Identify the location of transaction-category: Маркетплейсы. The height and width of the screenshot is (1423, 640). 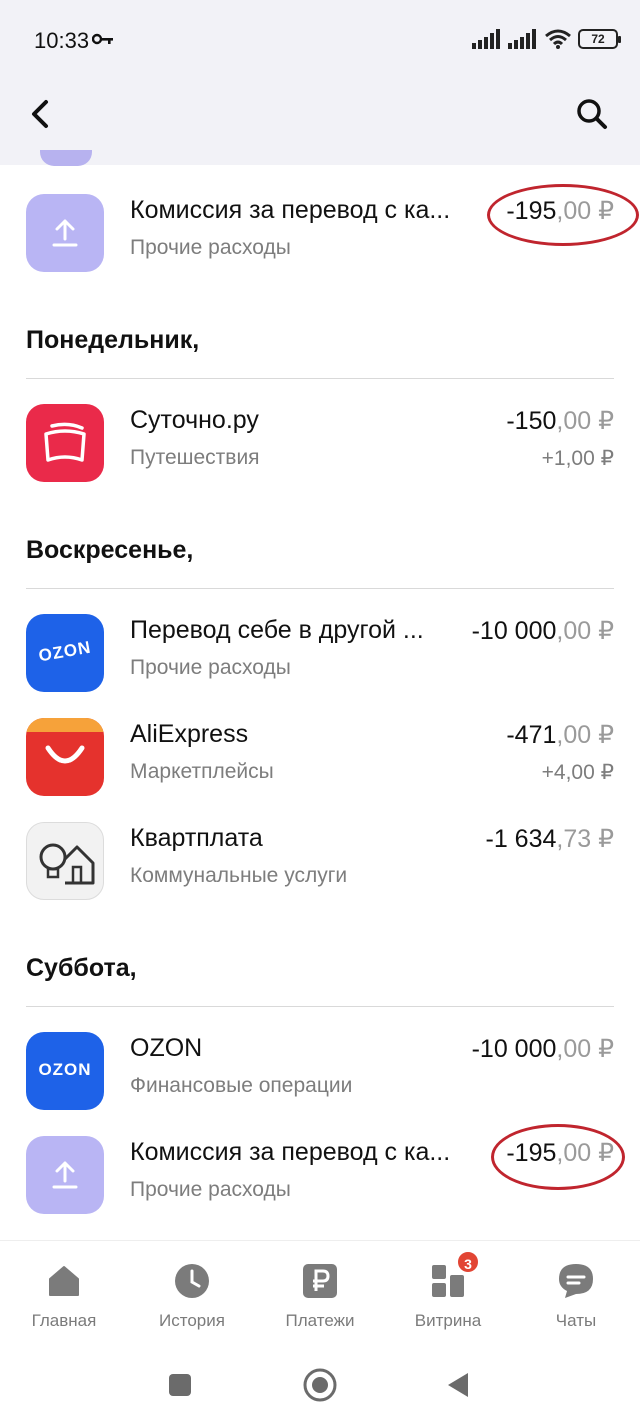
(202, 771).